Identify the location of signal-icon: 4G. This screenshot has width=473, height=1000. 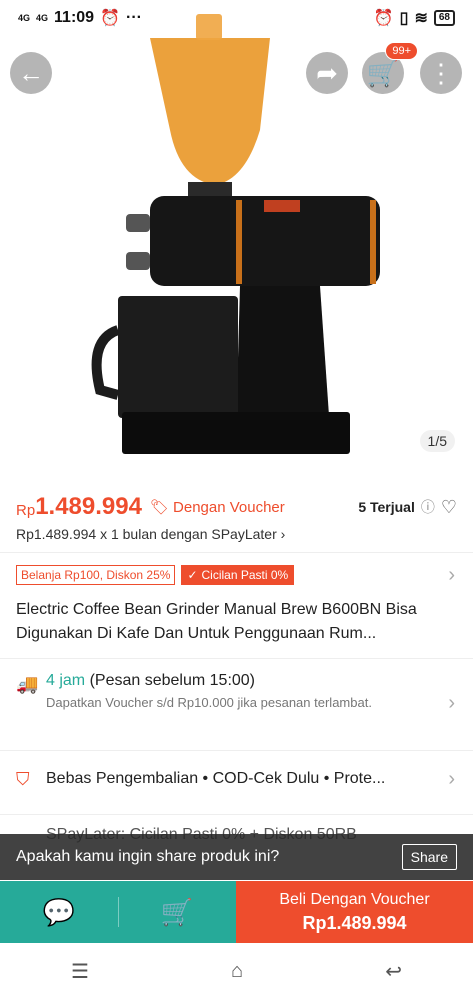
(24, 17).